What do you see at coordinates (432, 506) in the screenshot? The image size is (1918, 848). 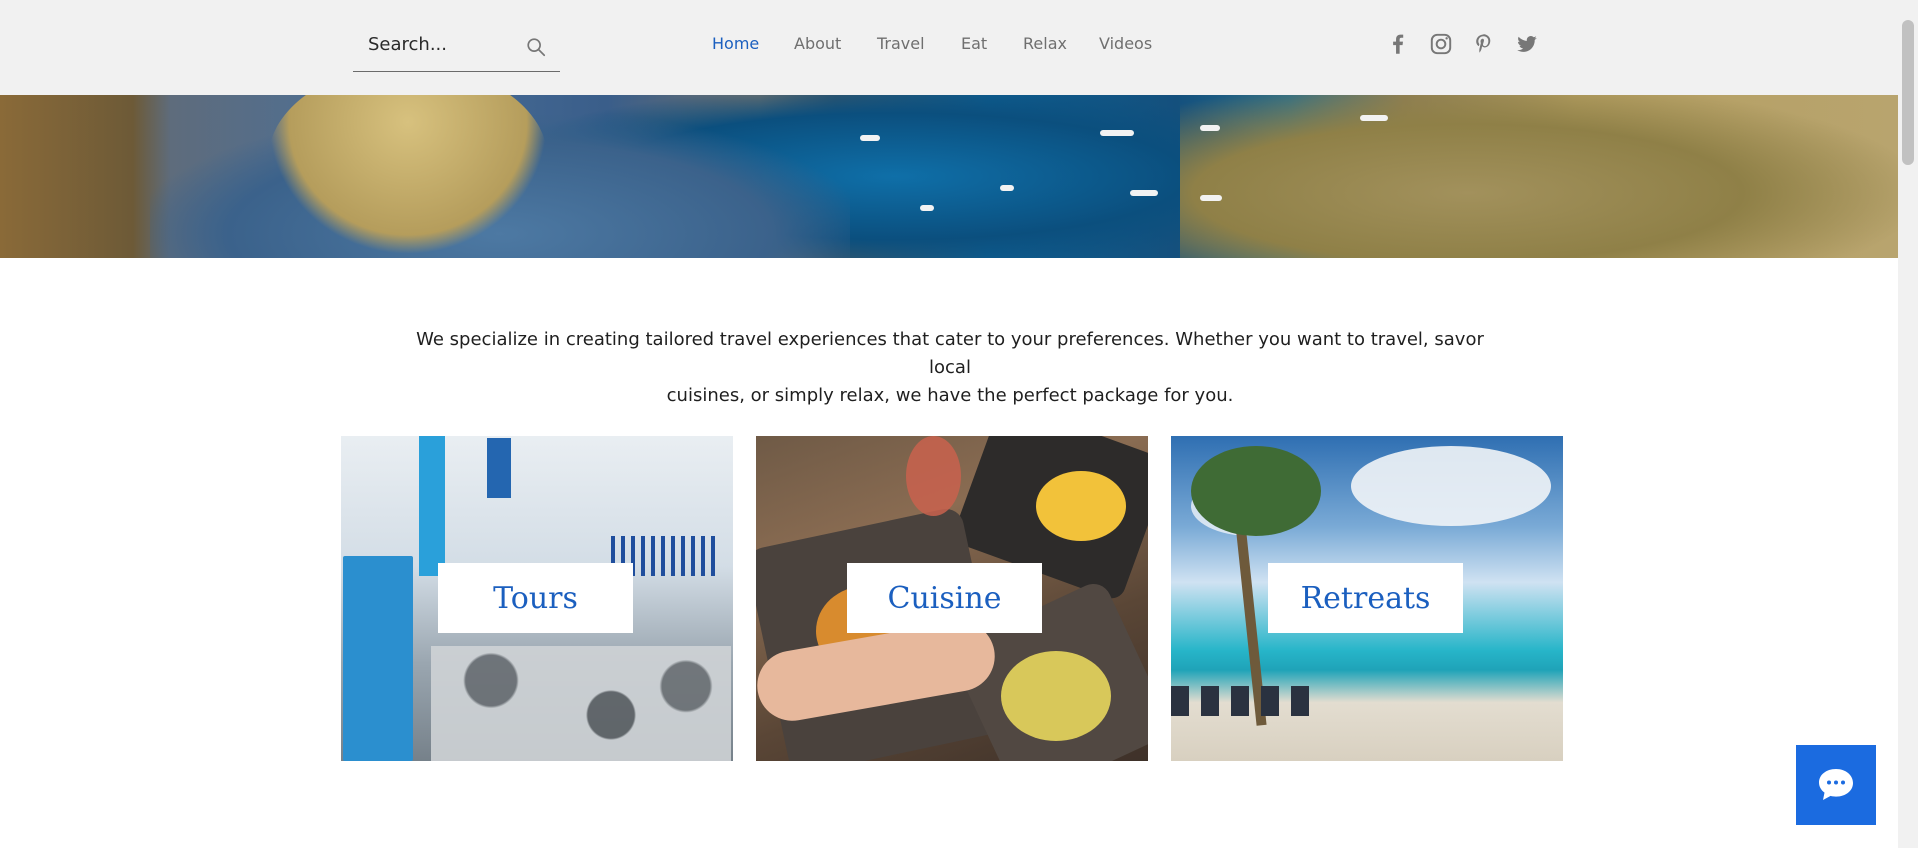 I see `card-image-blue-stairs` at bounding box center [432, 506].